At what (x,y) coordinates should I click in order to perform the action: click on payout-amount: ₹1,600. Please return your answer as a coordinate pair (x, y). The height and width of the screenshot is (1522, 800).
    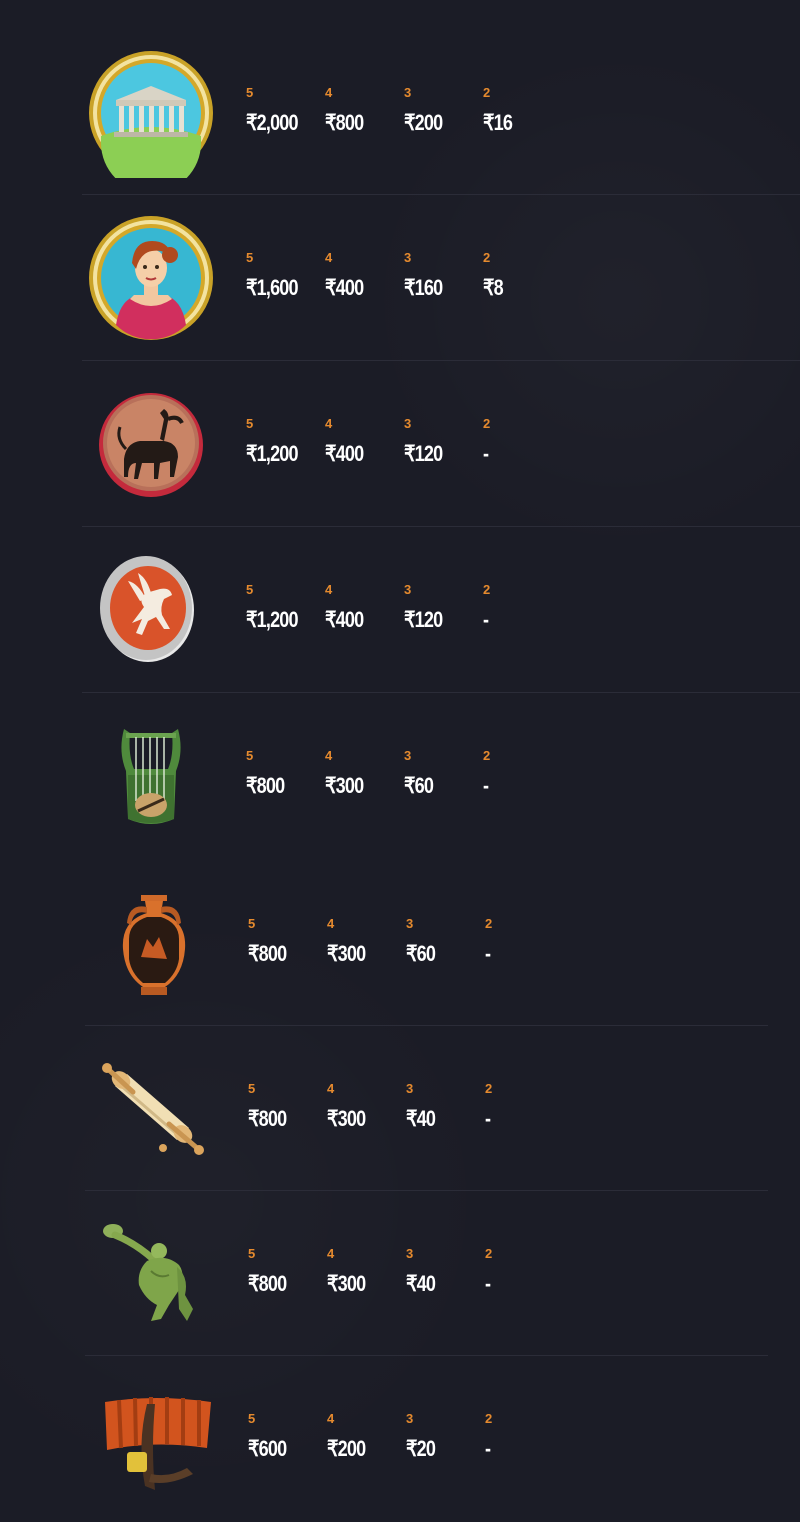
    Looking at the image, I should click on (272, 287).